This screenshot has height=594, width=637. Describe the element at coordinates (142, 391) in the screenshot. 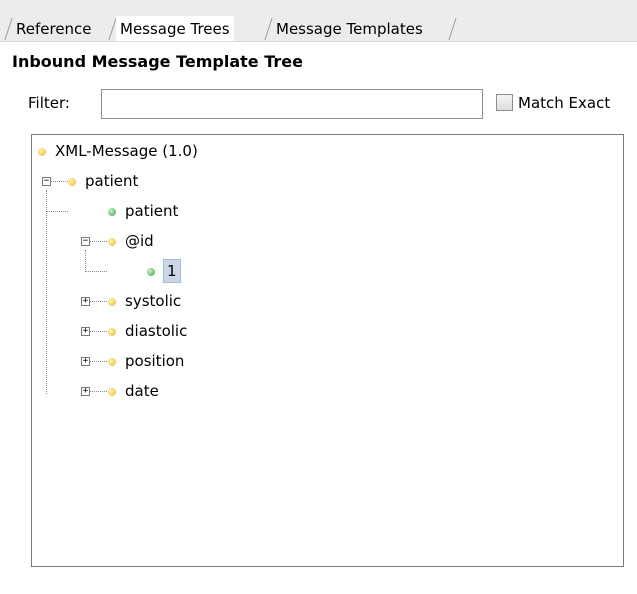

I see `tree-node-label: date` at that location.